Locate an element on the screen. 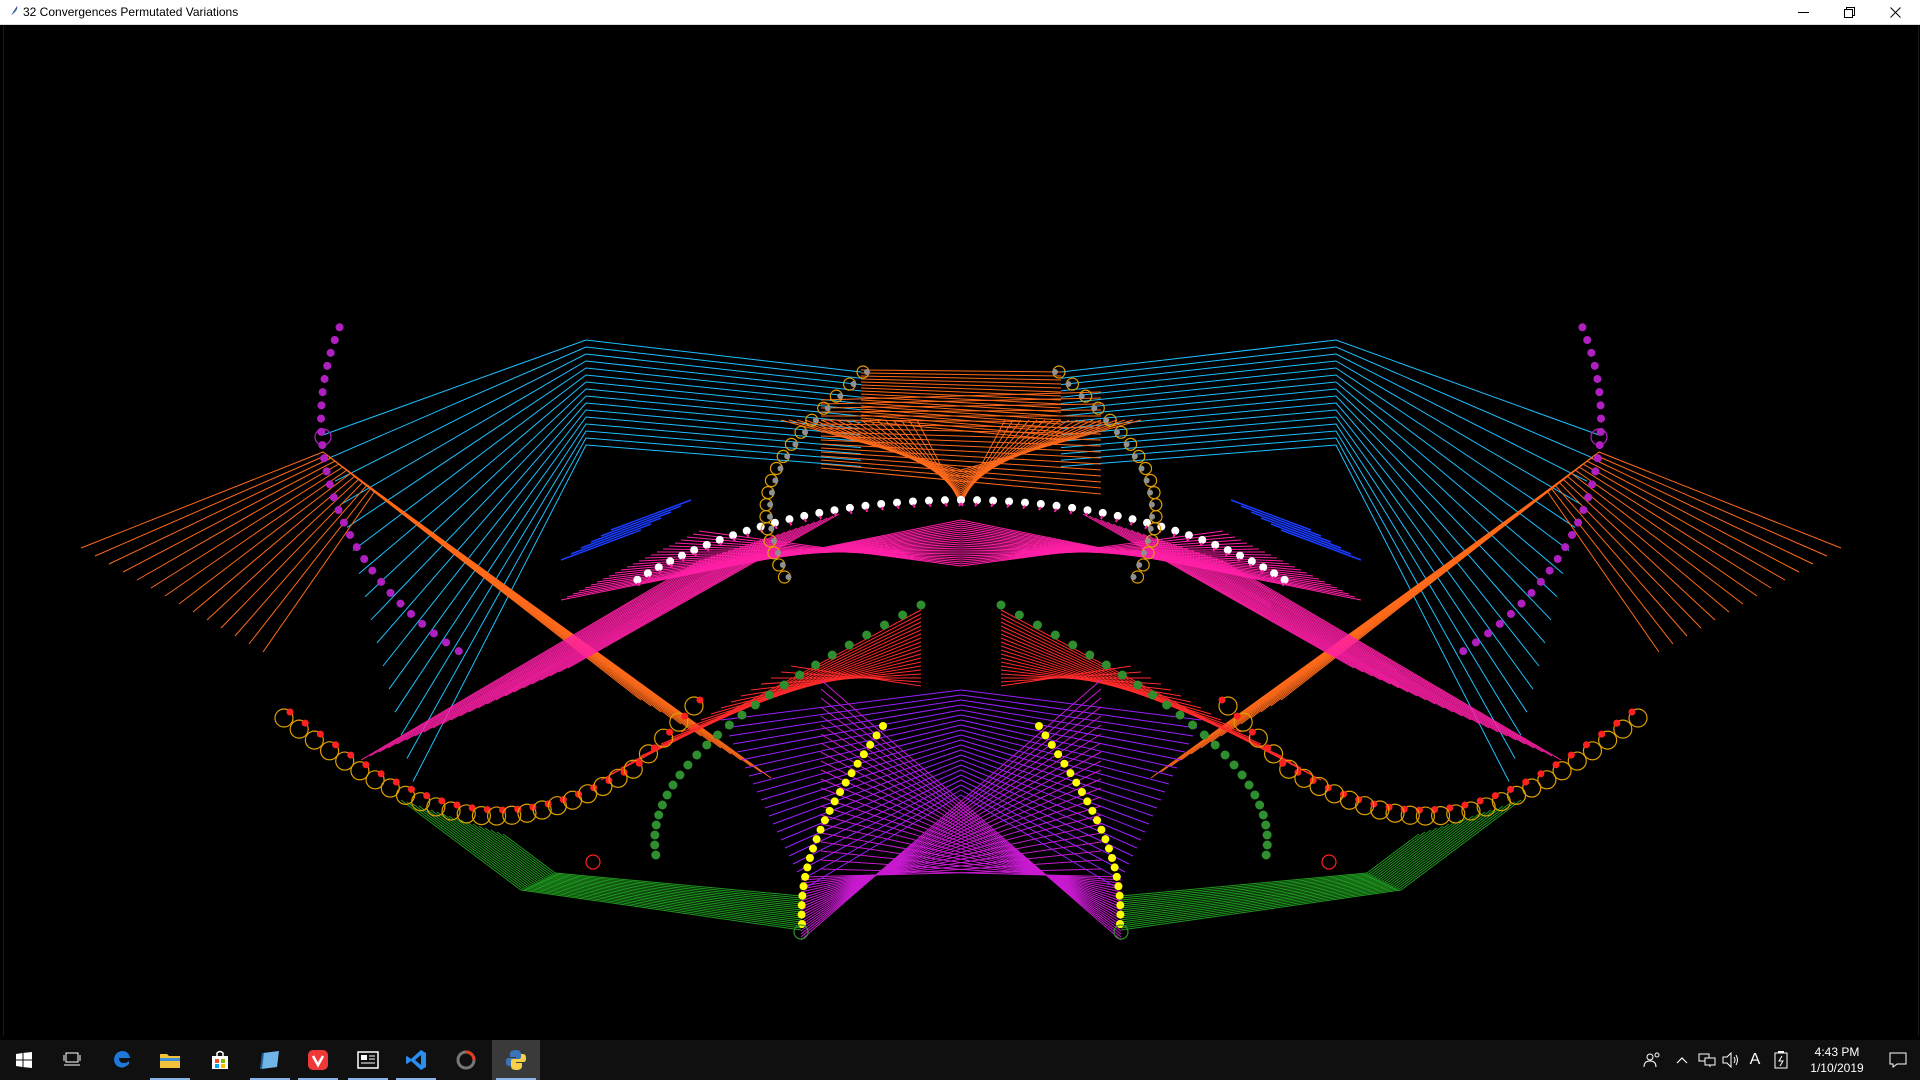  edge-button is located at coordinates (122, 1060).